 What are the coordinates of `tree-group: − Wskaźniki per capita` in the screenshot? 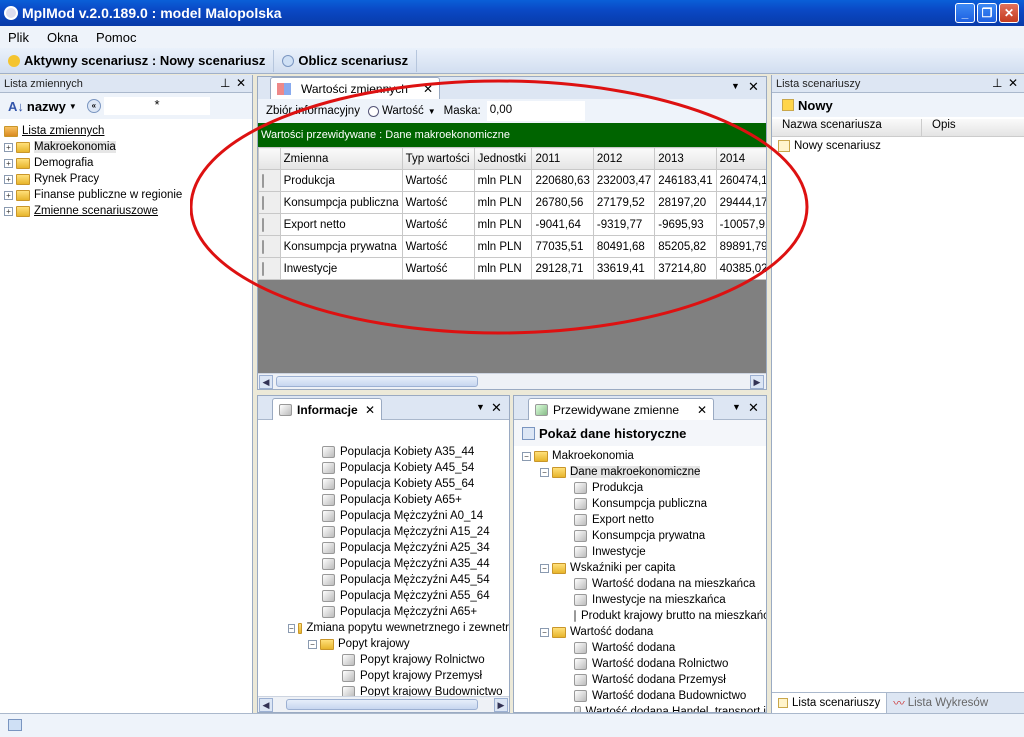 It's located at (640, 568).